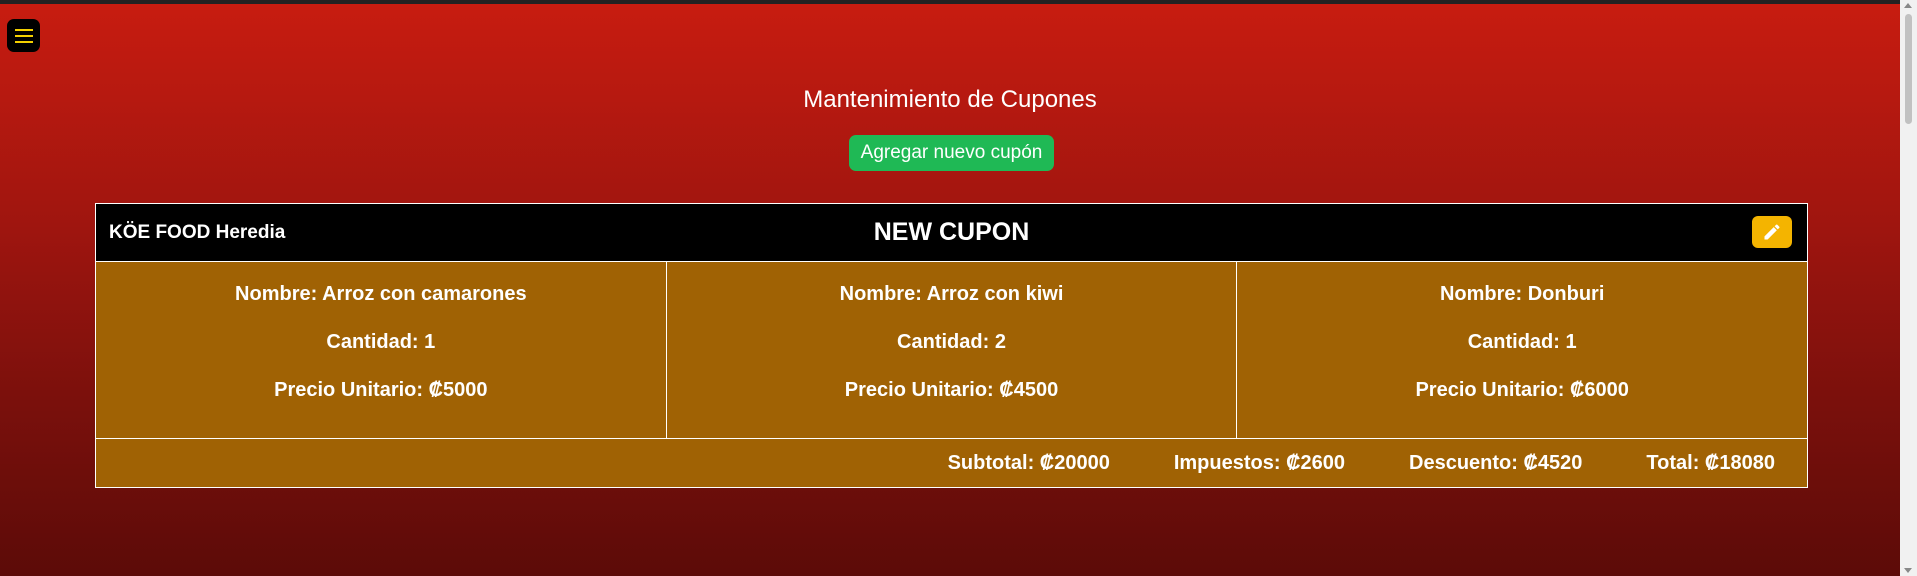 This screenshot has width=1917, height=576. What do you see at coordinates (1522, 390) in the screenshot?
I see `item-price: Precio Unitario: ₡6000` at bounding box center [1522, 390].